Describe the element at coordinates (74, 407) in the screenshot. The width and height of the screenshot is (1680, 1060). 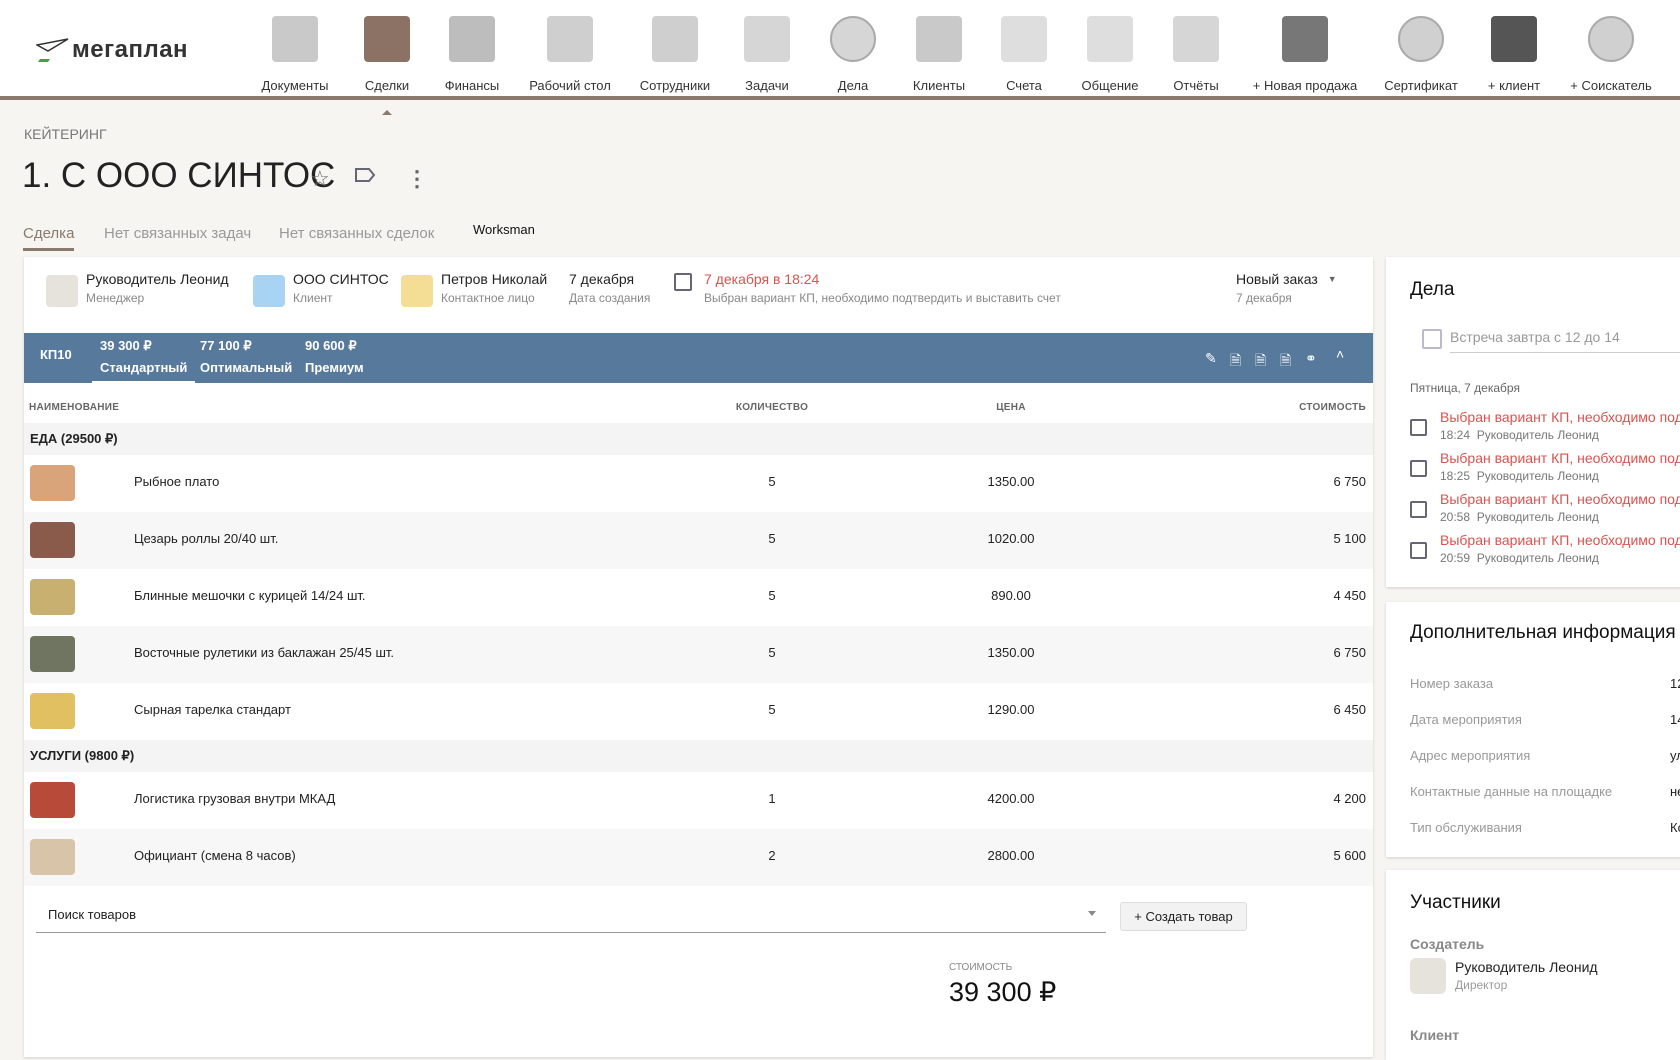
I see `column-header-name: НАИМЕНОВАНИЕ` at that location.